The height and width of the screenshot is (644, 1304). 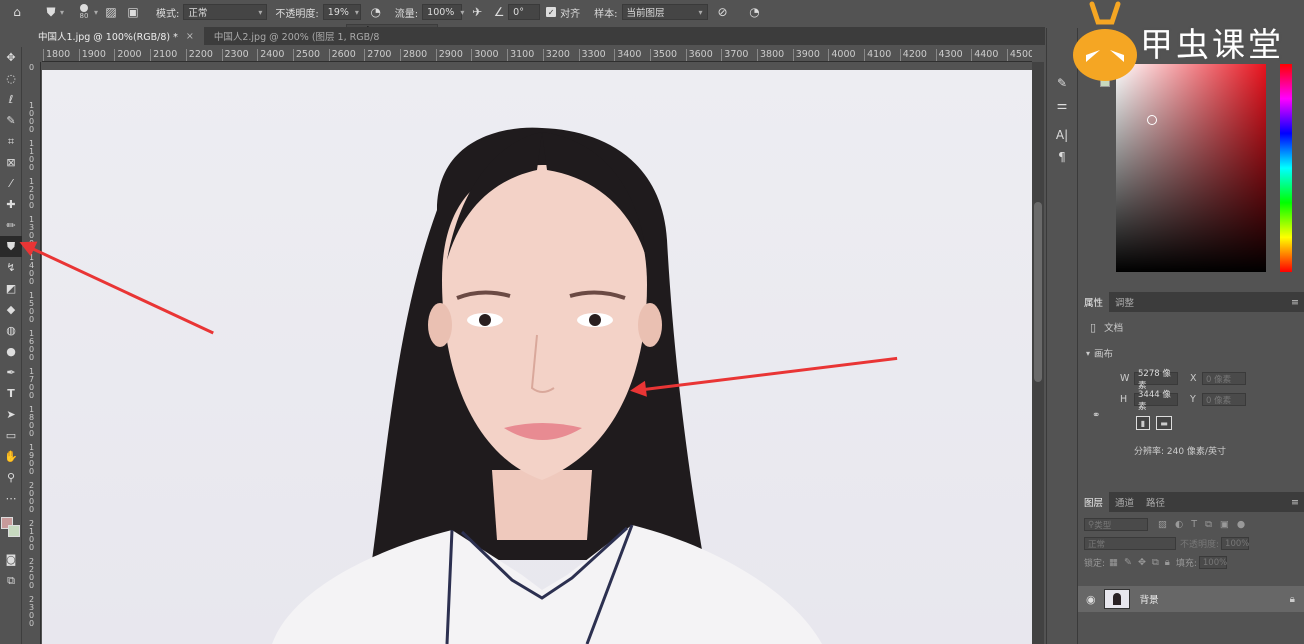 What do you see at coordinates (11, 288) in the screenshot?
I see `eraser-tool-icon: ◩` at bounding box center [11, 288].